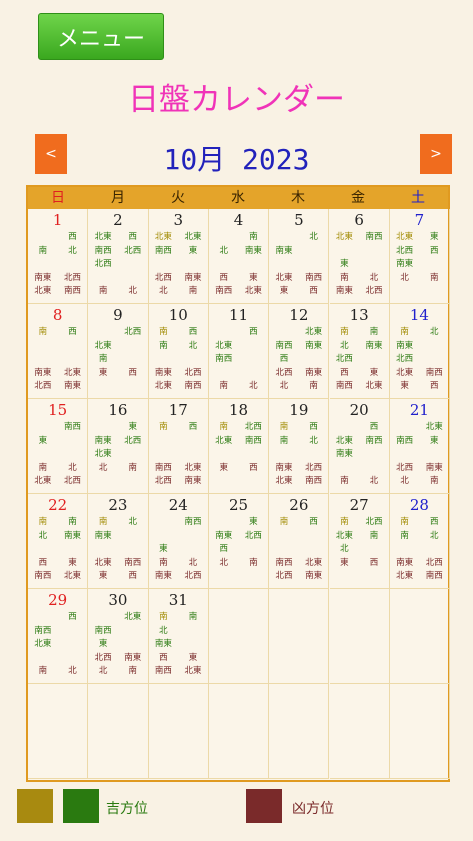 The width and height of the screenshot is (473, 841). What do you see at coordinates (299, 446) in the screenshot?
I see `day-cell: 19 南西南北南東 北西 北東 南西` at bounding box center [299, 446].